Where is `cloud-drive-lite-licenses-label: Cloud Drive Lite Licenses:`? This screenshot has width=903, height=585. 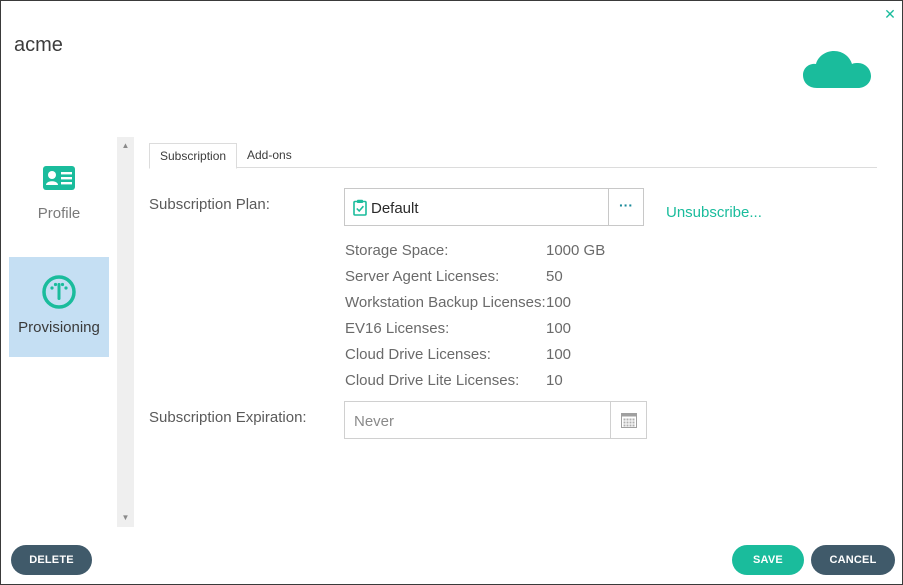 cloud-drive-lite-licenses-label: Cloud Drive Lite Licenses: is located at coordinates (432, 380).